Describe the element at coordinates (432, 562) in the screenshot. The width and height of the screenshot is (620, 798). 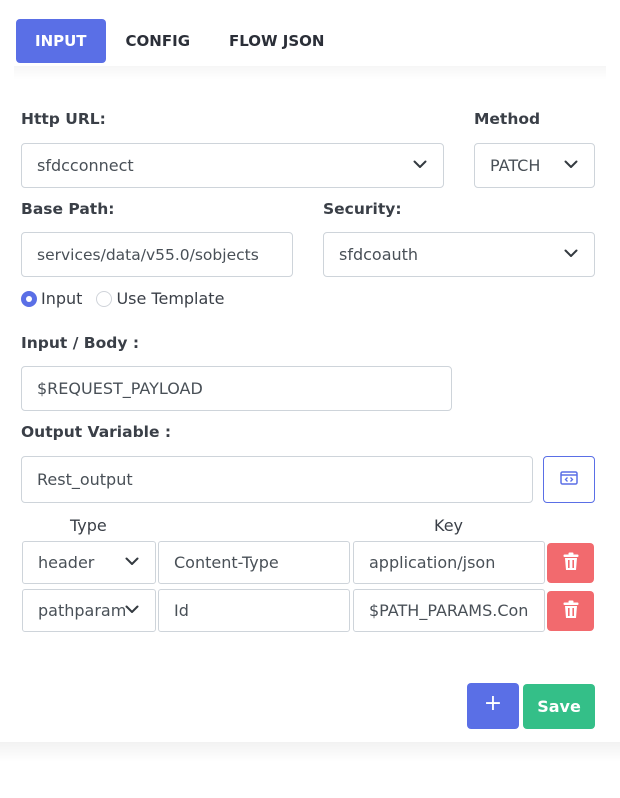
I see `param-value-value: application/json` at that location.